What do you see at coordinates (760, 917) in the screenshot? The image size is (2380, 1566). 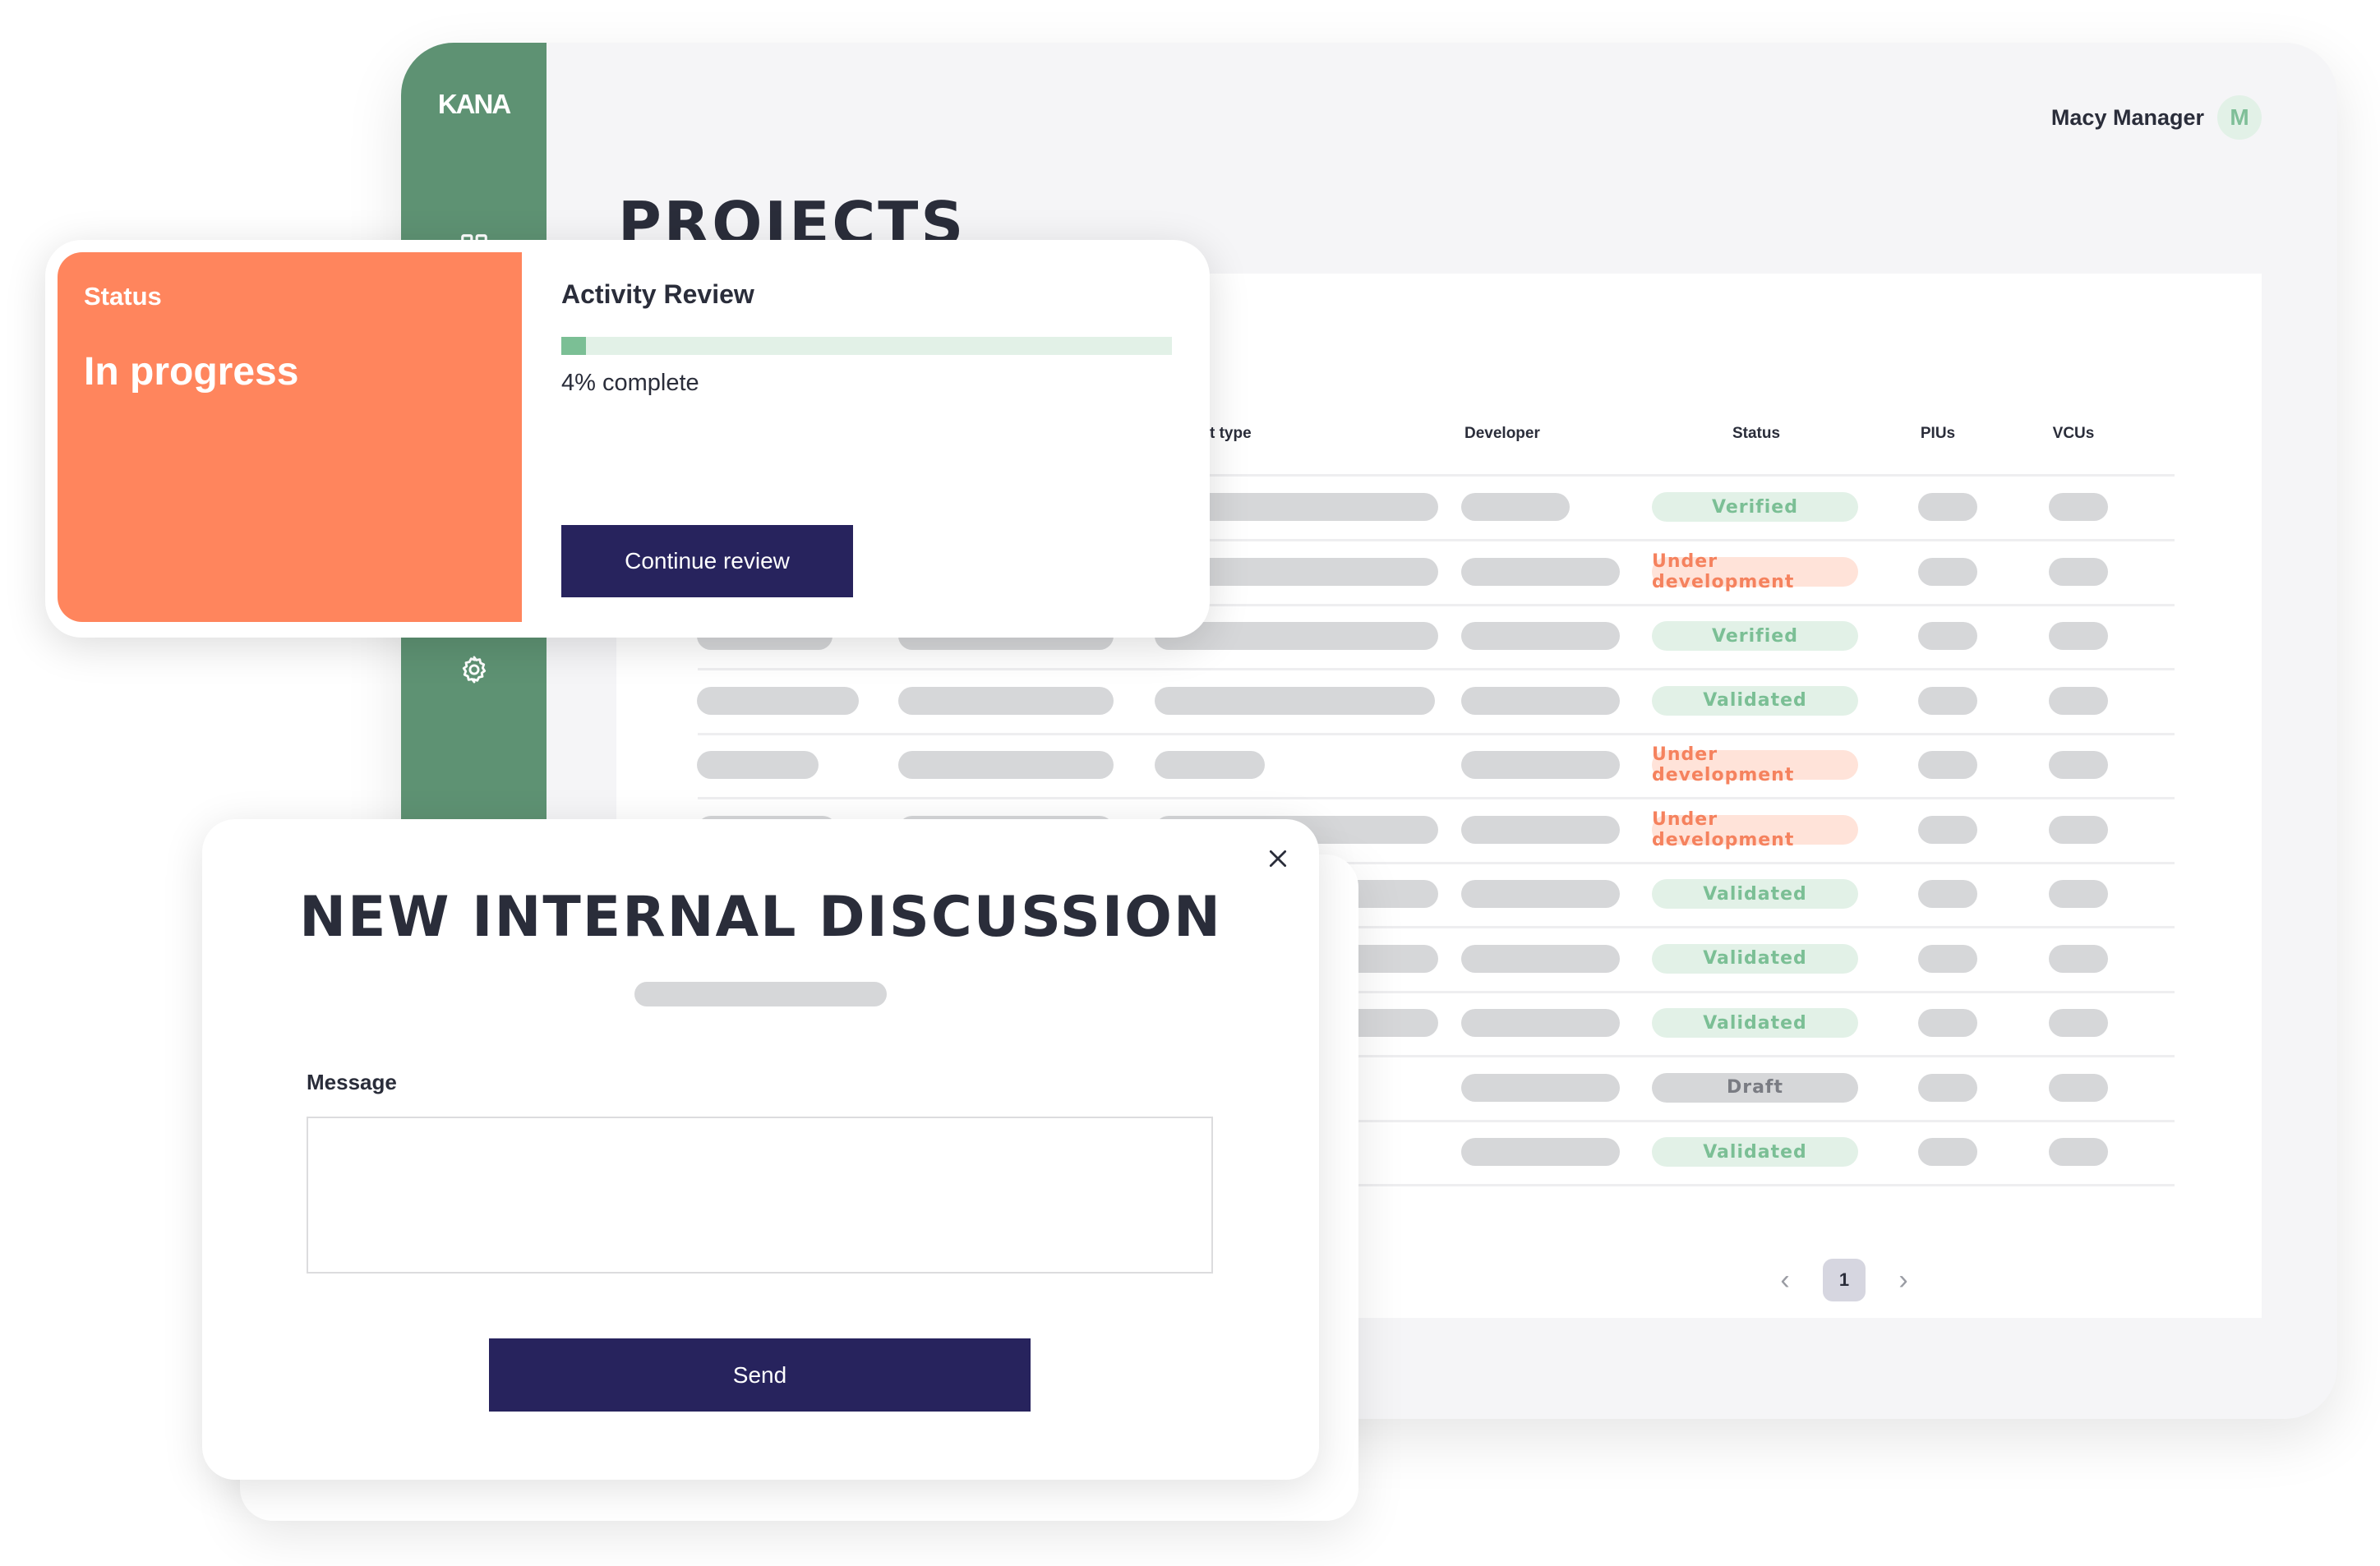 I see `modal-title: NEW INTERNAL DISCUSSION` at bounding box center [760, 917].